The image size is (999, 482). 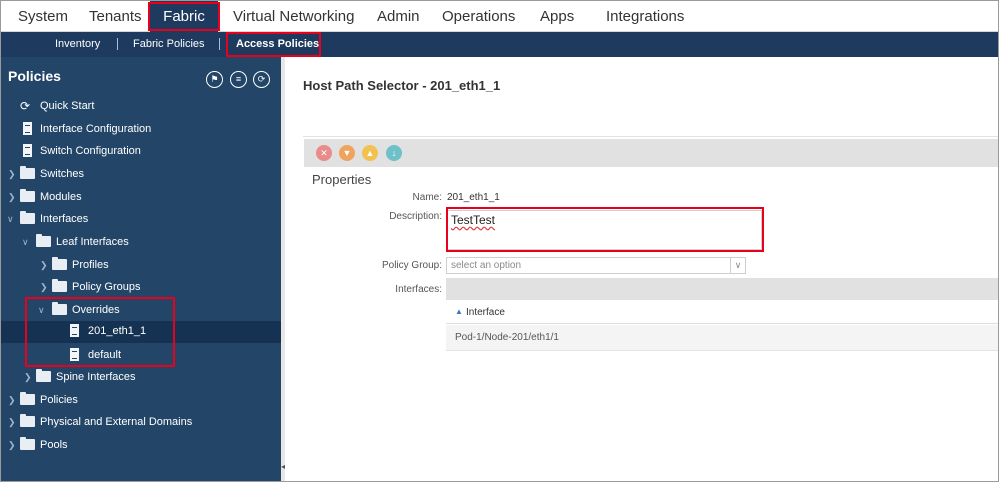 I want to click on tab-fabric: Fabric, so click(x=184, y=16).